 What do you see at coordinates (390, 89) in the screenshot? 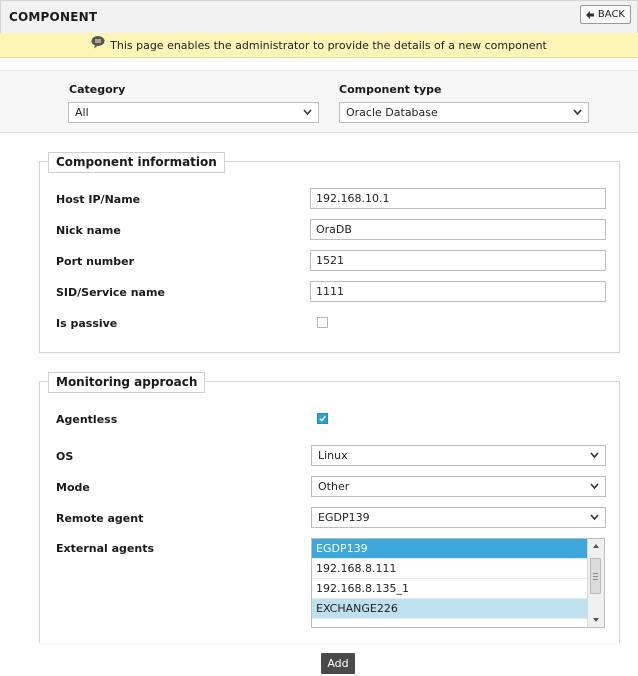
I see `component-type-label: Component type` at bounding box center [390, 89].